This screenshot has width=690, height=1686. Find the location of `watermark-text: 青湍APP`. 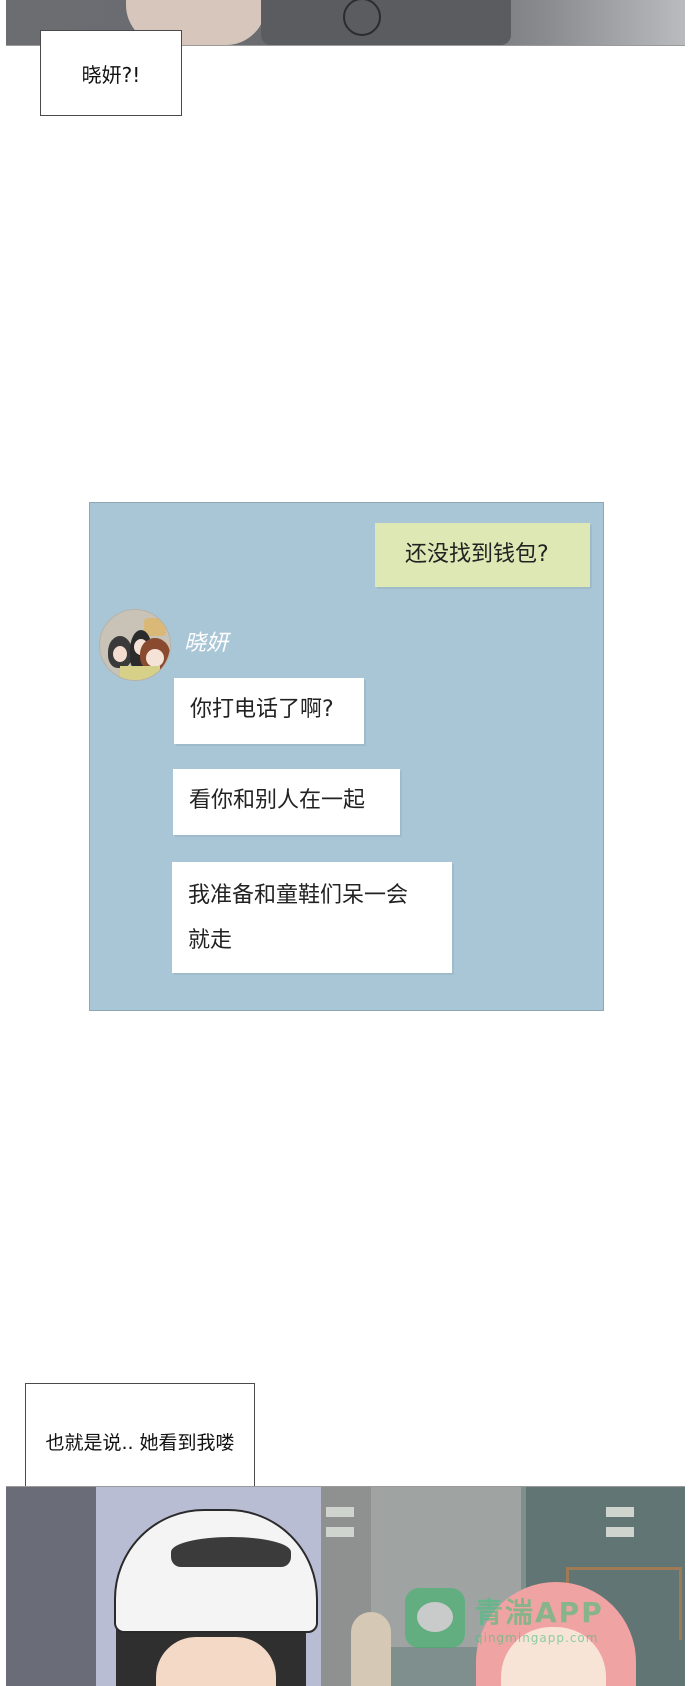

watermark-text: 青湍APP is located at coordinates (539, 1612).